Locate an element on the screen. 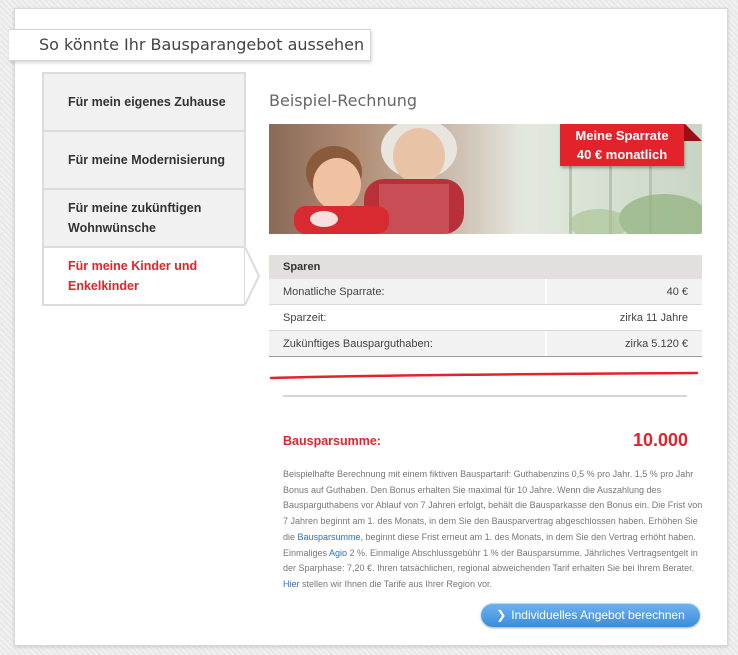  nav-item-kinder-enkelkinder: Für meine Kinder und Enkelkinder is located at coordinates (151, 276).